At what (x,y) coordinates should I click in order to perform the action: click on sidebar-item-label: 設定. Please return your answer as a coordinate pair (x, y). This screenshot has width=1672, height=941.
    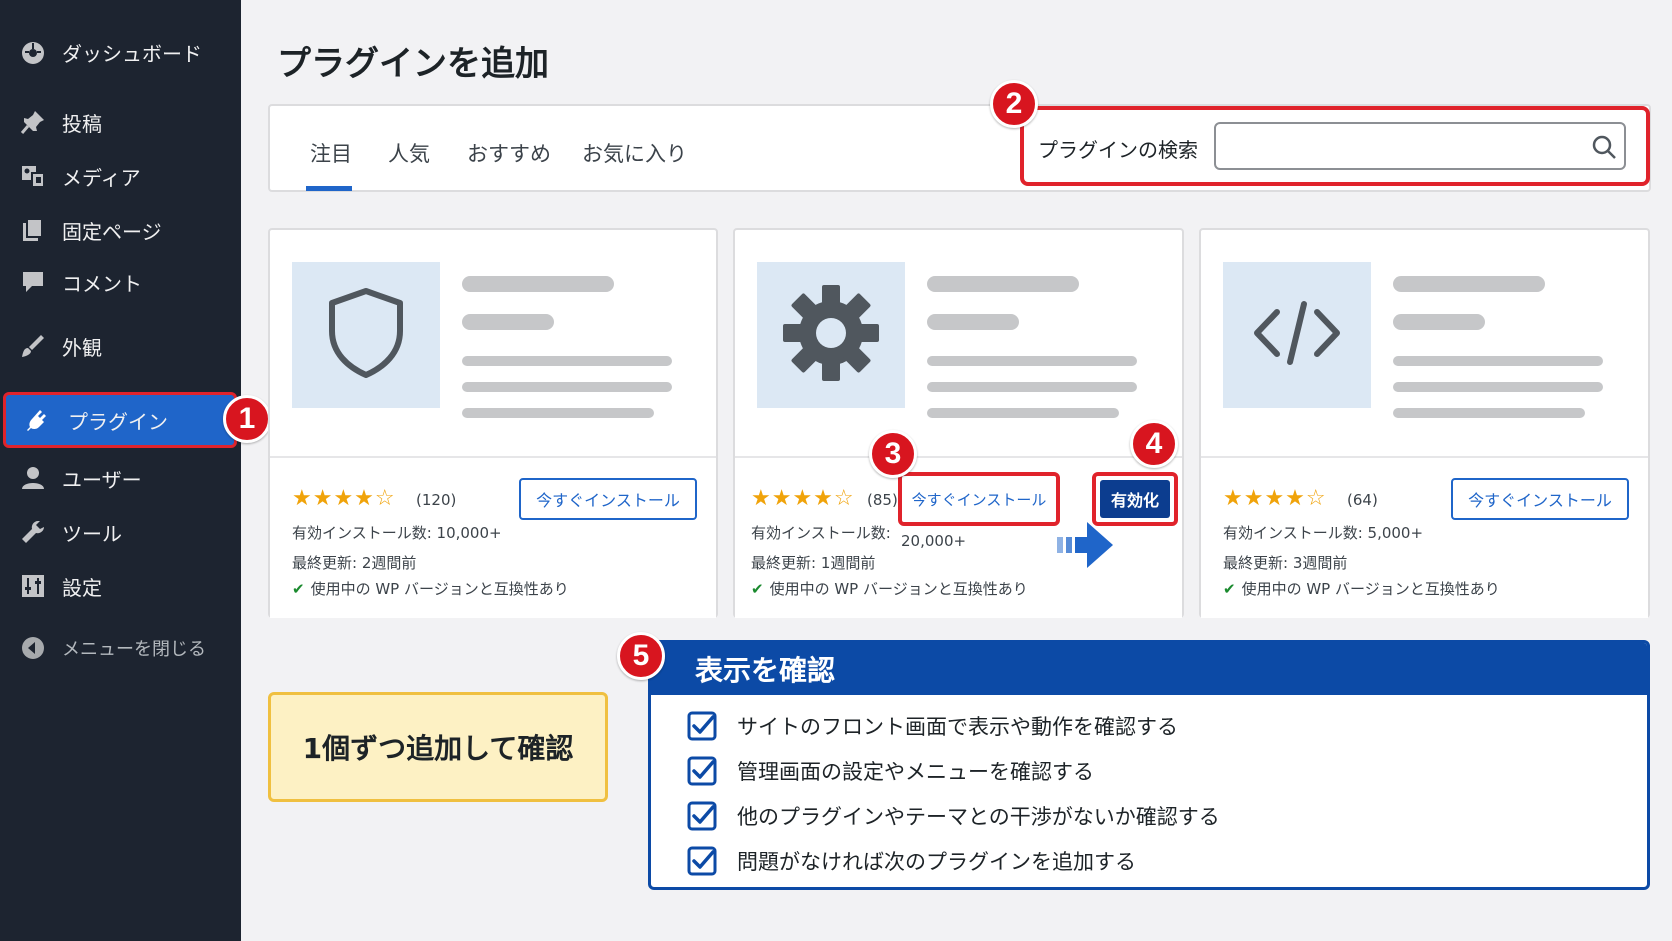
    Looking at the image, I should click on (82, 587).